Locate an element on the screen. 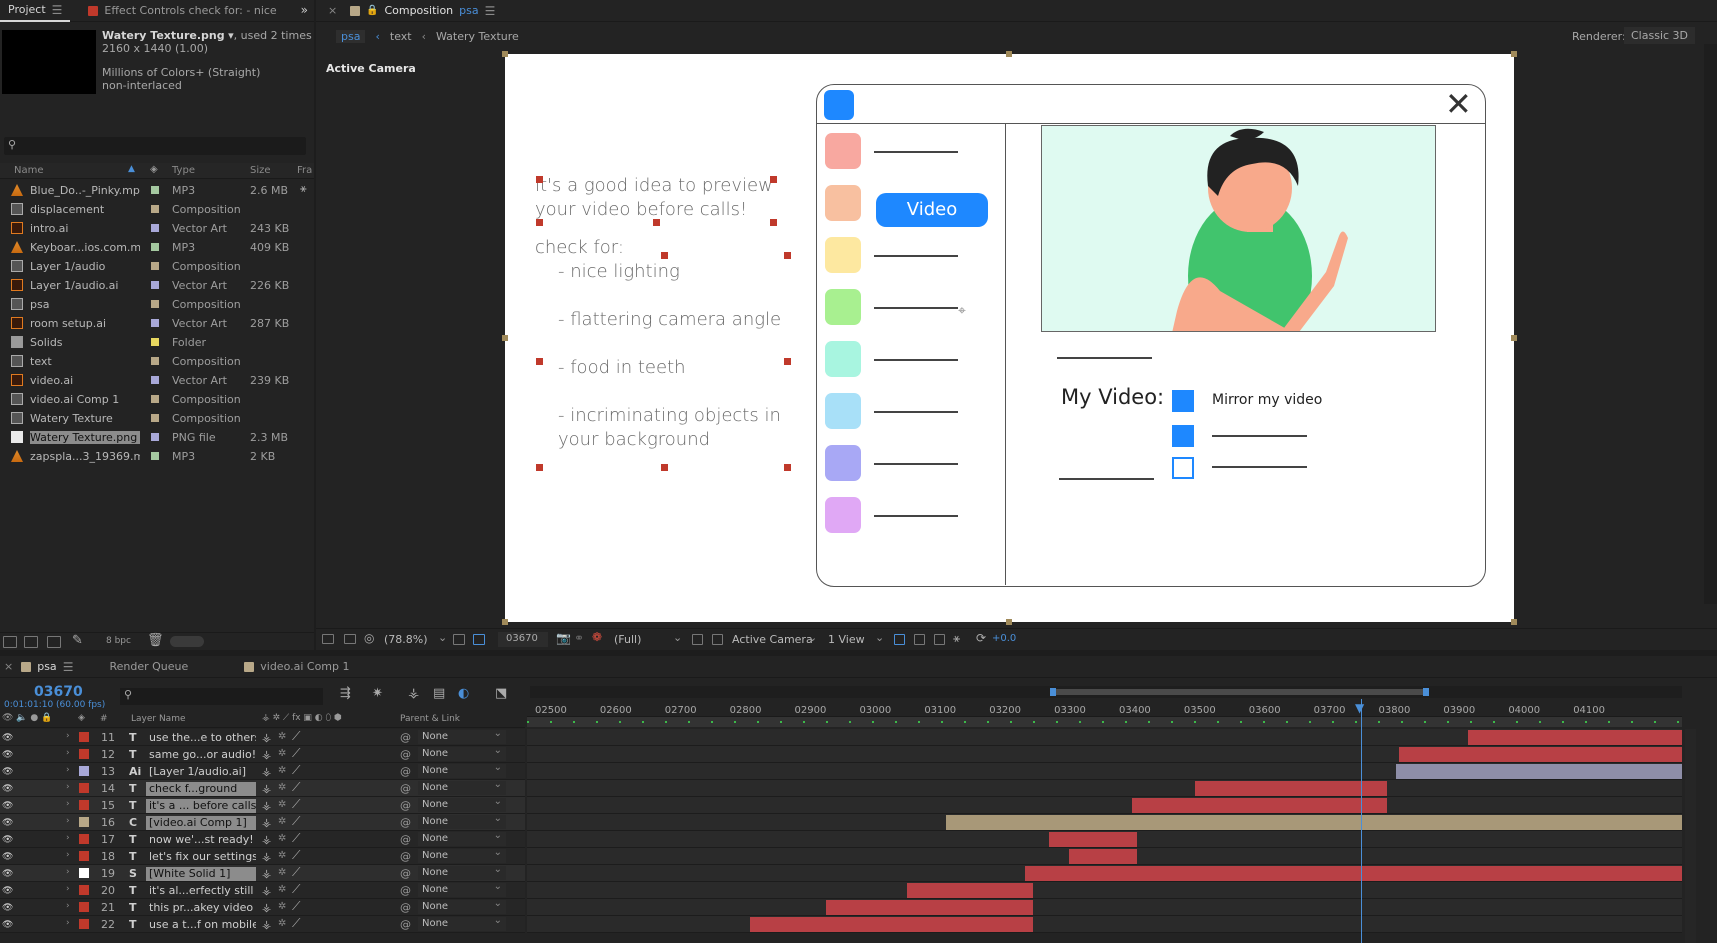 This screenshot has width=1717, height=943. transparency-grid-icon is located at coordinates (717, 639).